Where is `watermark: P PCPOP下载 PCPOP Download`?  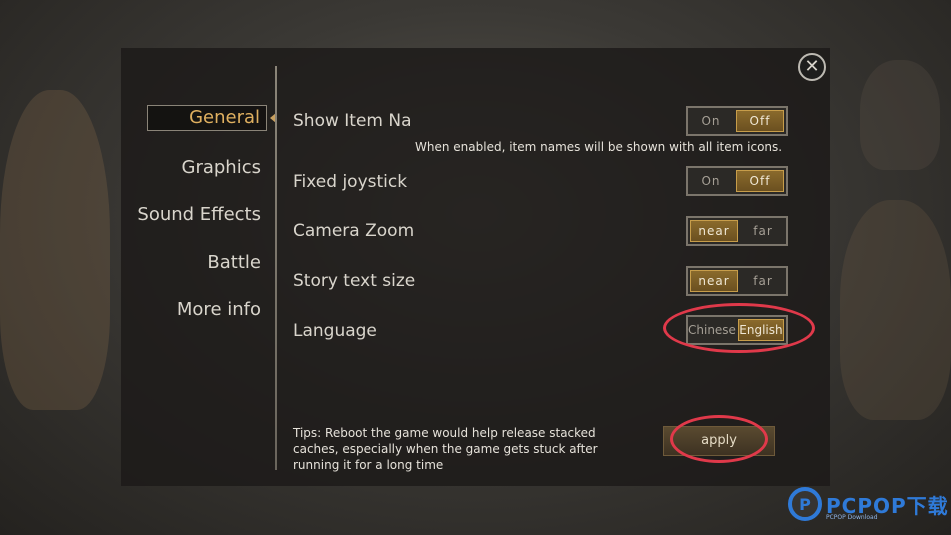
watermark: P PCPOP下载 PCPOP Download is located at coordinates (868, 504).